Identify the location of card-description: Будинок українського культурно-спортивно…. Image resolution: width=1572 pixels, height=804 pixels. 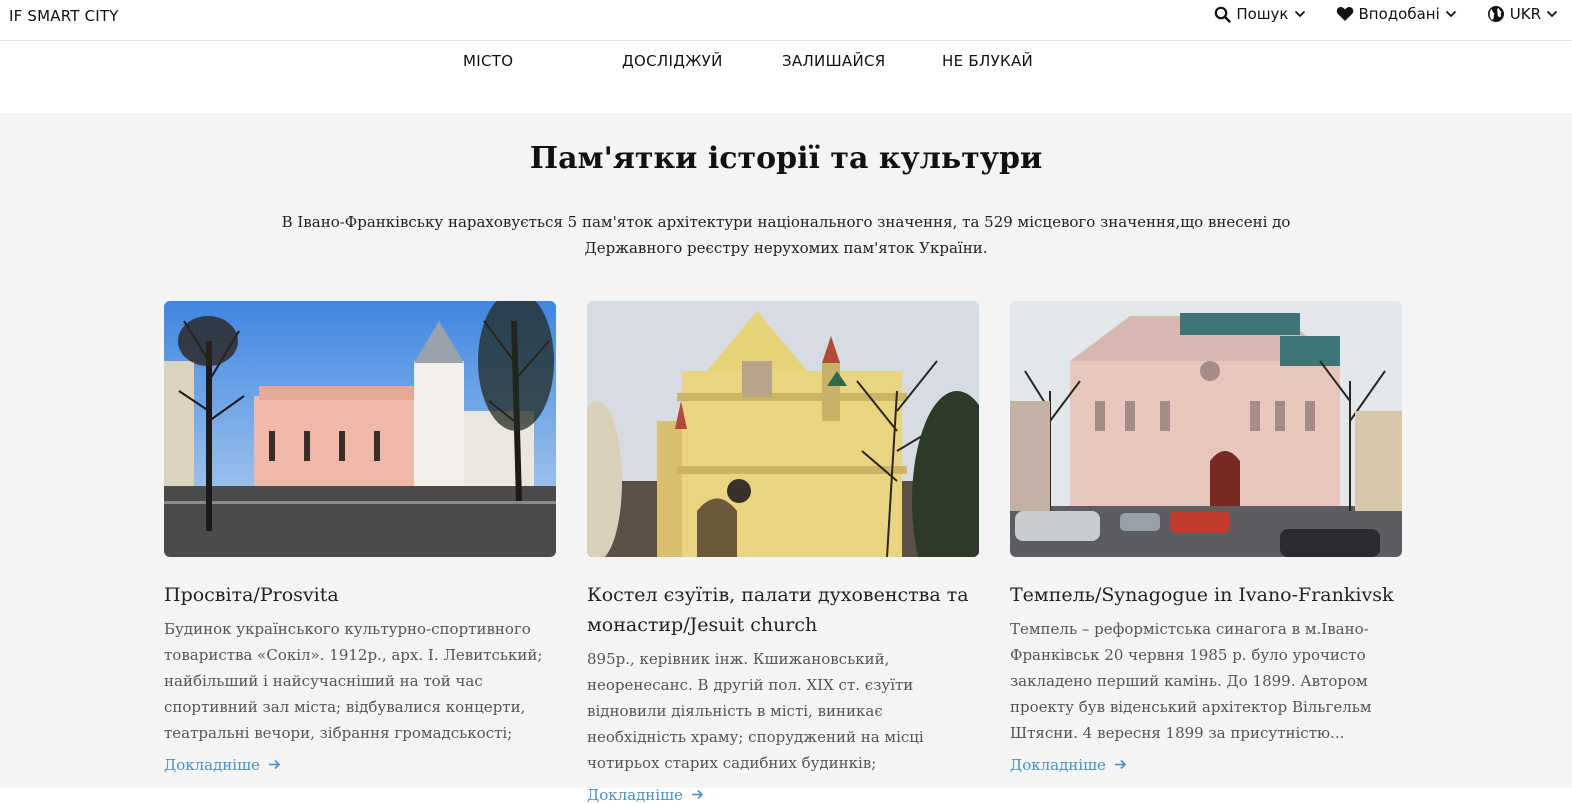
(353, 681).